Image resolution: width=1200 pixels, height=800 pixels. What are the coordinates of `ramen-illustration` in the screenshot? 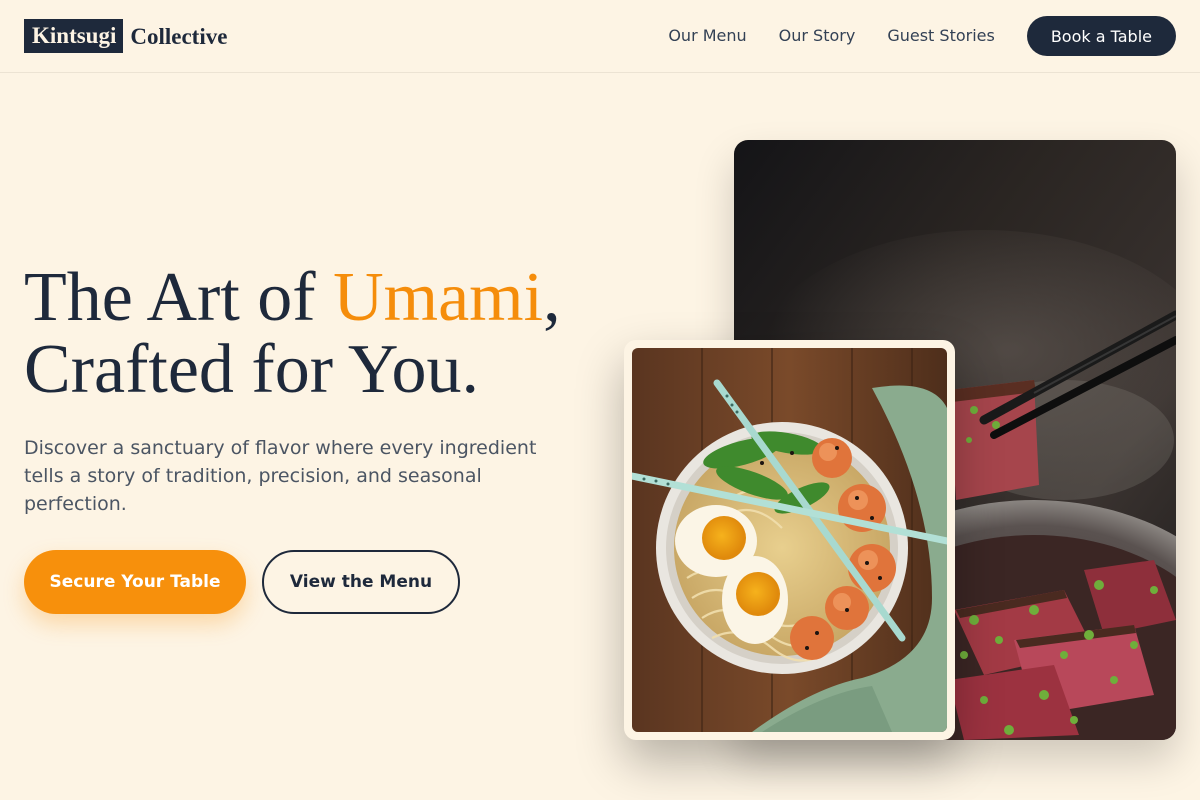 It's located at (789, 540).